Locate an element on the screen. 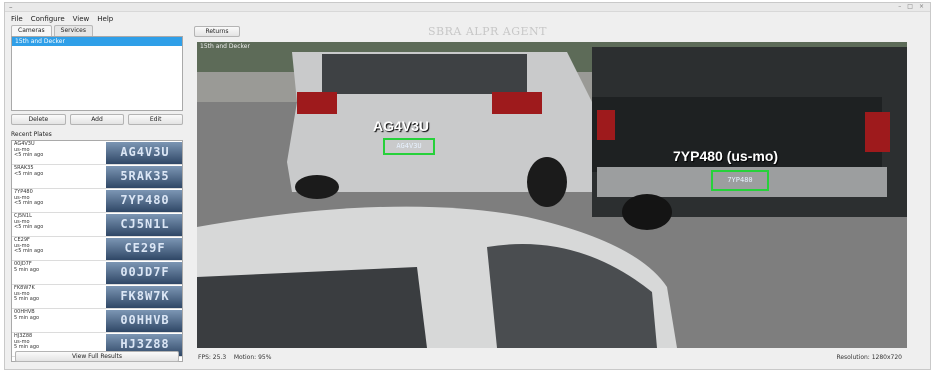 This screenshot has width=935, height=375. detection-label: 7YP480 (us-mo) is located at coordinates (726, 156).